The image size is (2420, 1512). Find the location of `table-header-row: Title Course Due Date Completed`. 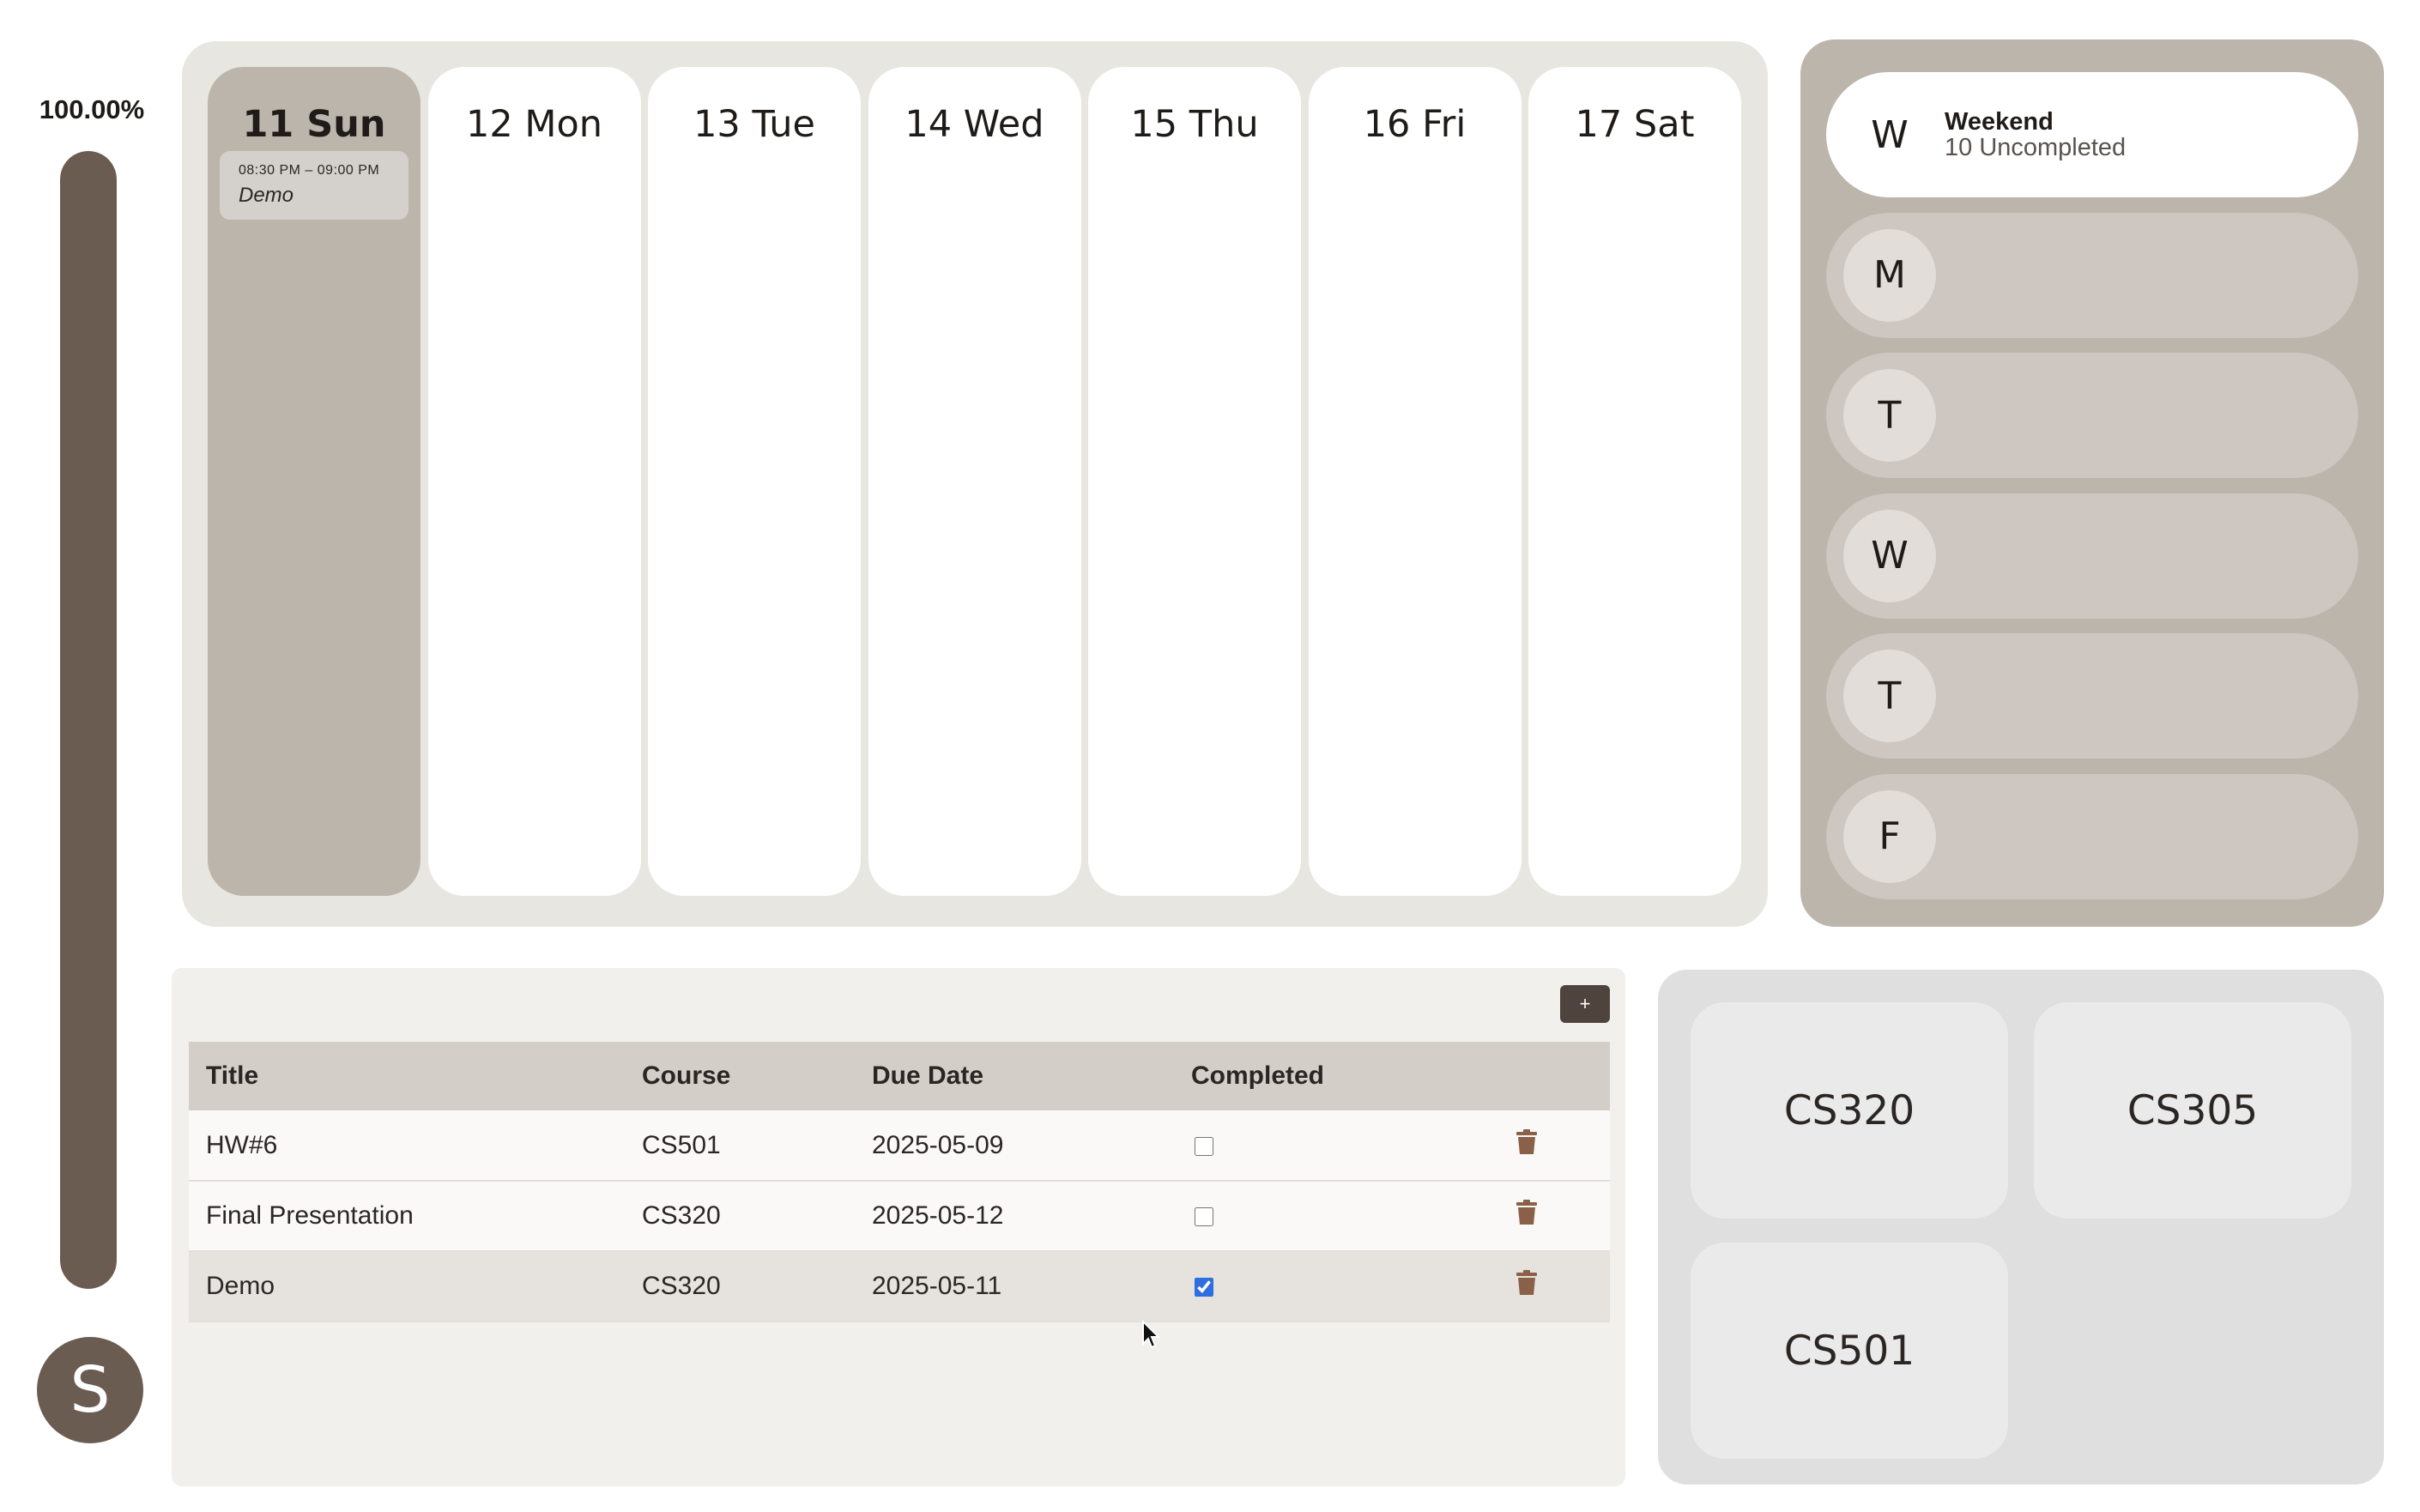

table-header-row: Title Course Due Date Completed is located at coordinates (899, 1076).